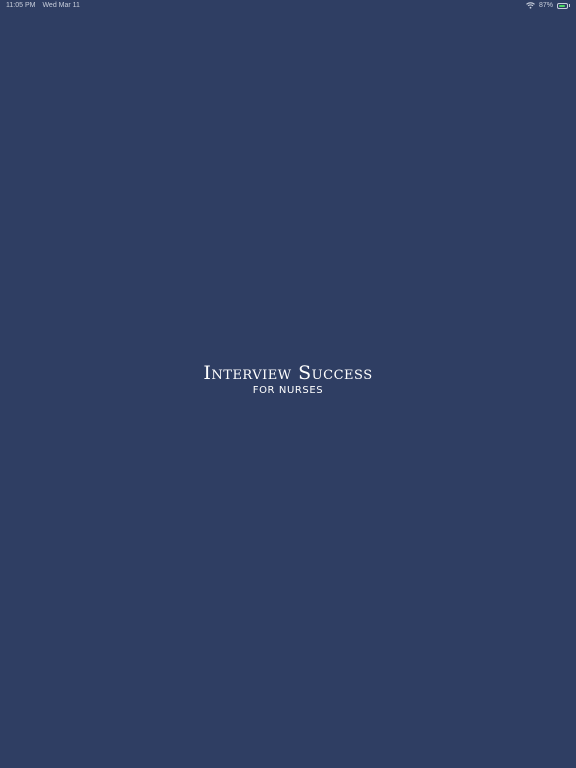 The width and height of the screenshot is (576, 768). I want to click on status-right: 87%, so click(548, 5).